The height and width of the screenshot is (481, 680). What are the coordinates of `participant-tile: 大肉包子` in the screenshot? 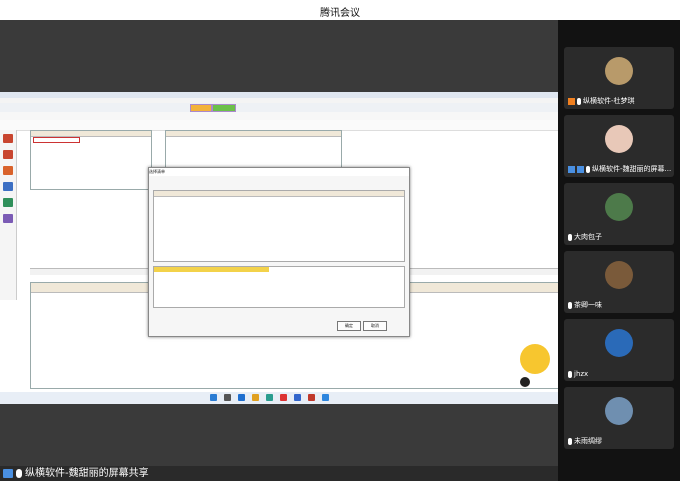 It's located at (619, 214).